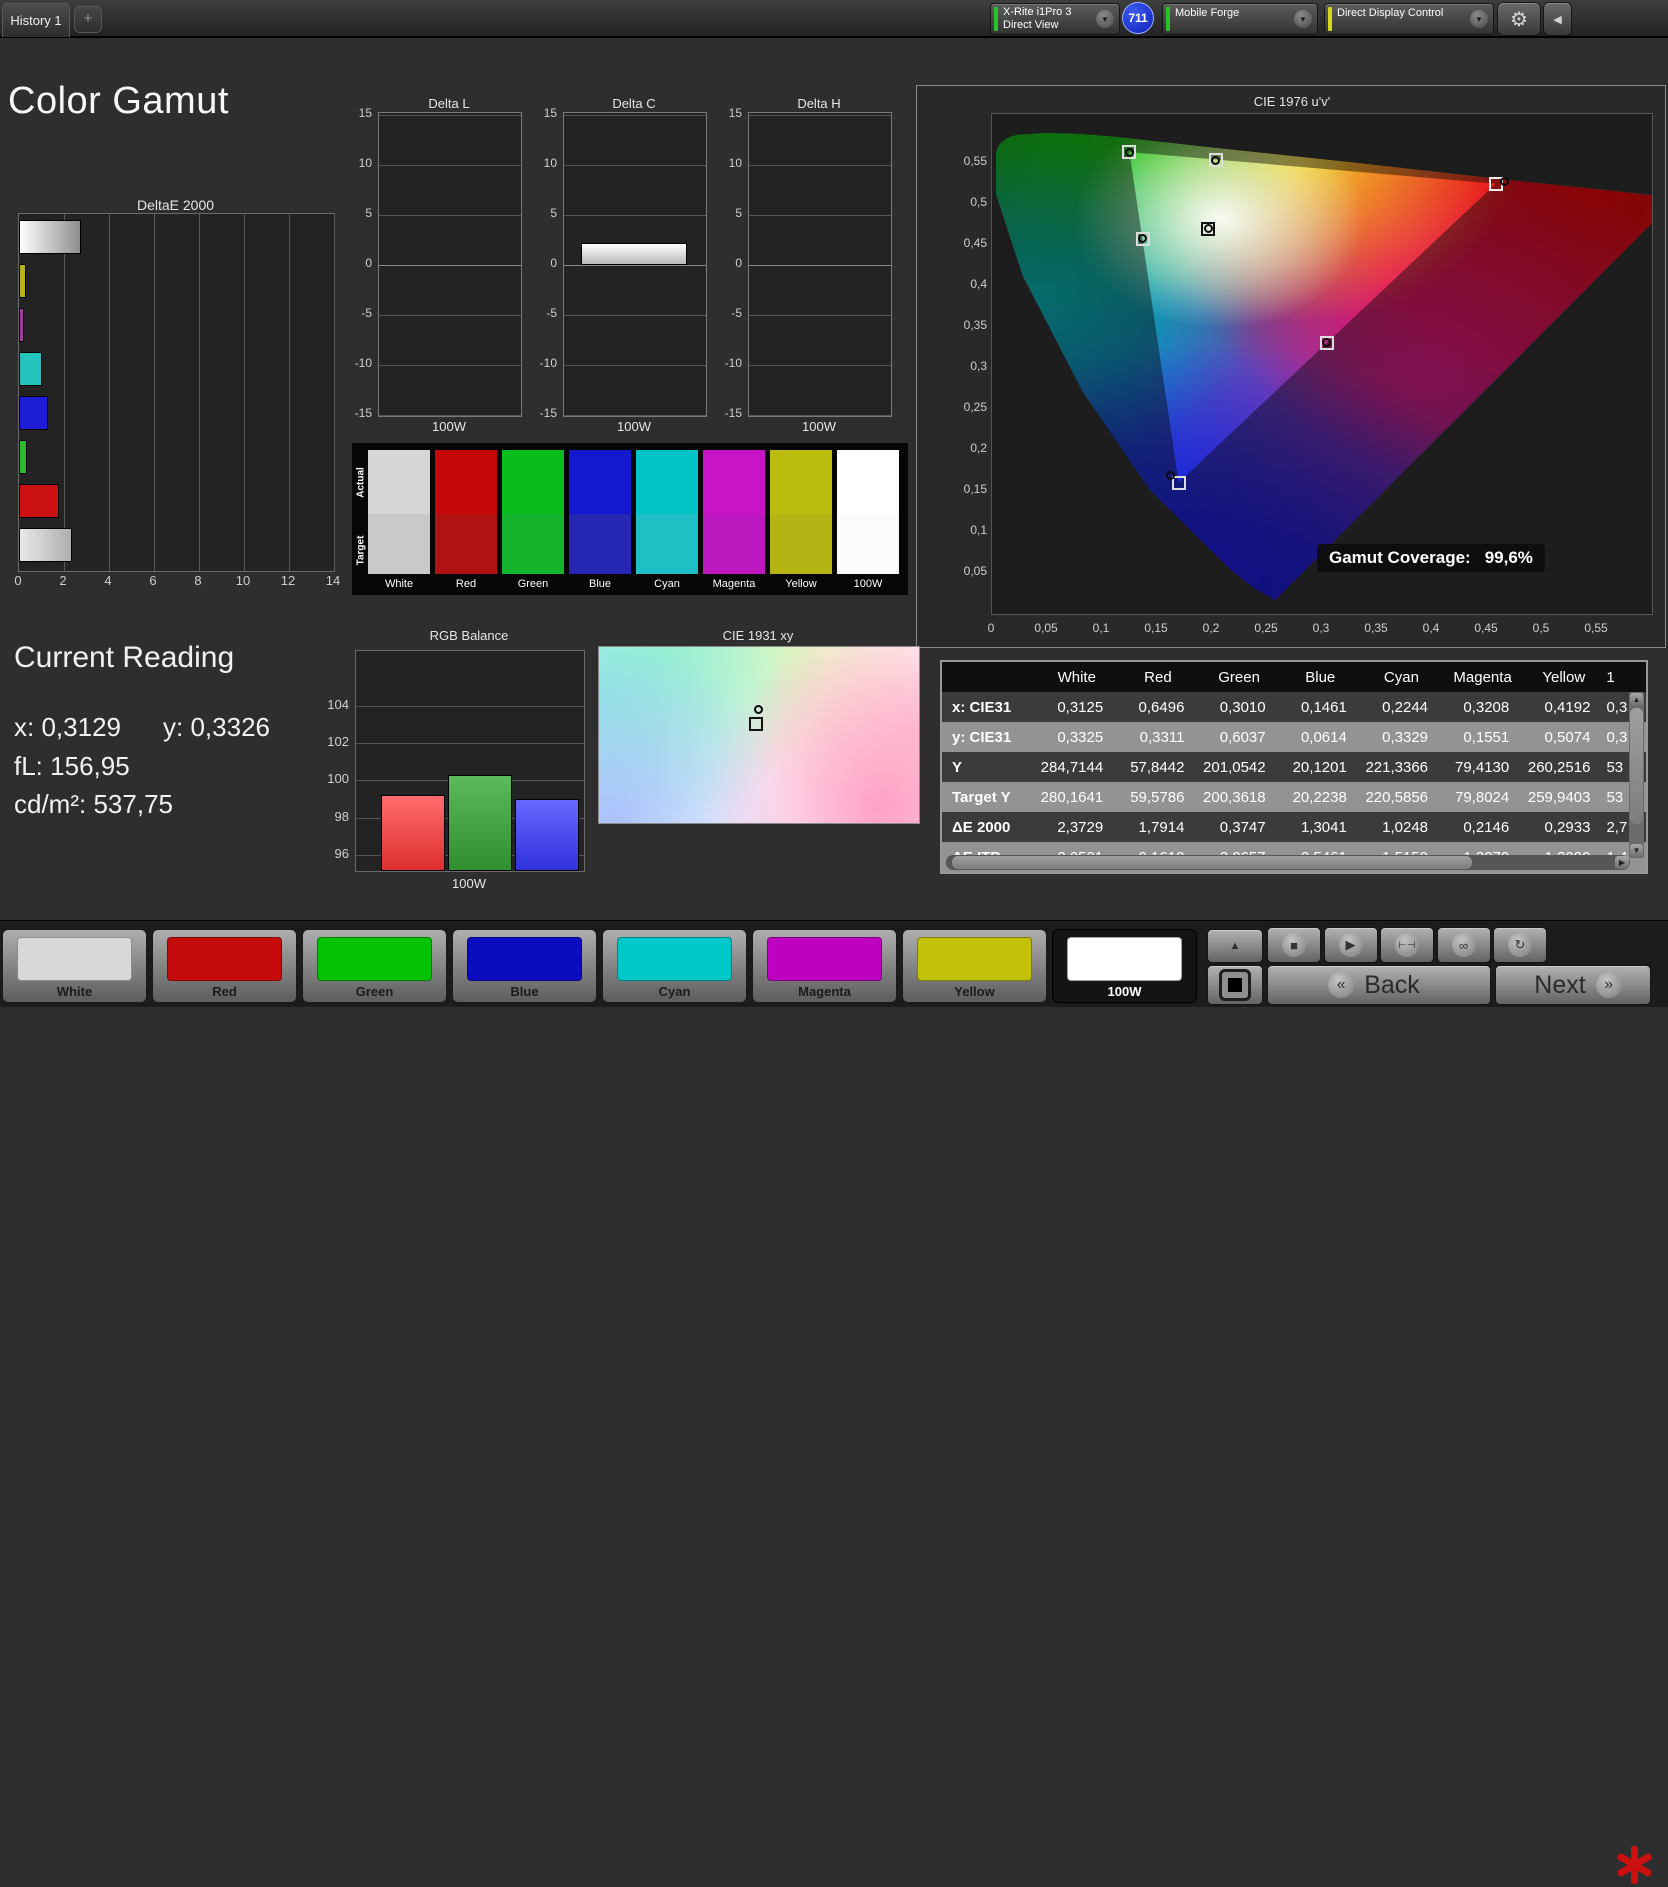 The image size is (1668, 1887). I want to click on deltae2000-plot, so click(176, 392).